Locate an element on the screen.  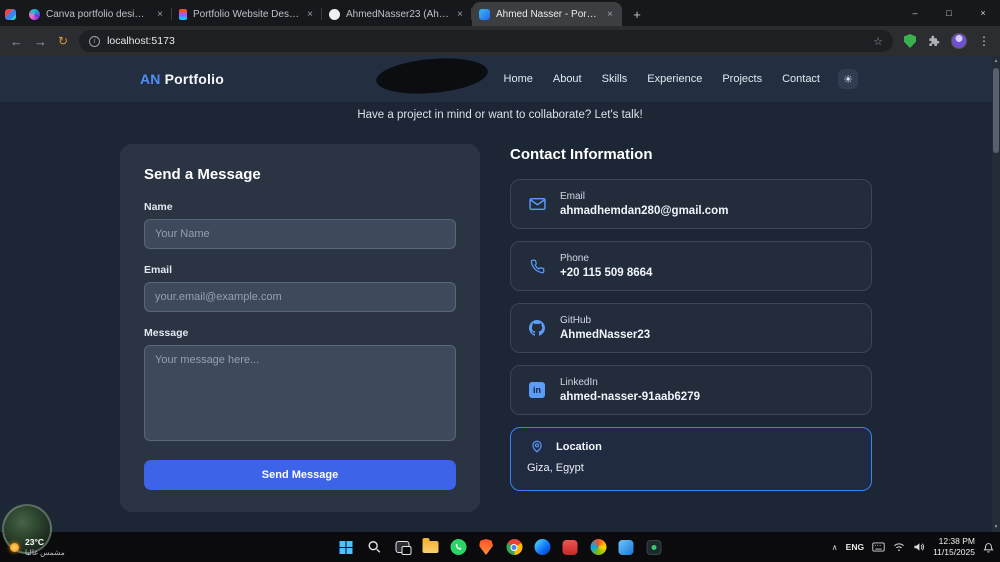
app-icon-dark is located at coordinates (654, 547).